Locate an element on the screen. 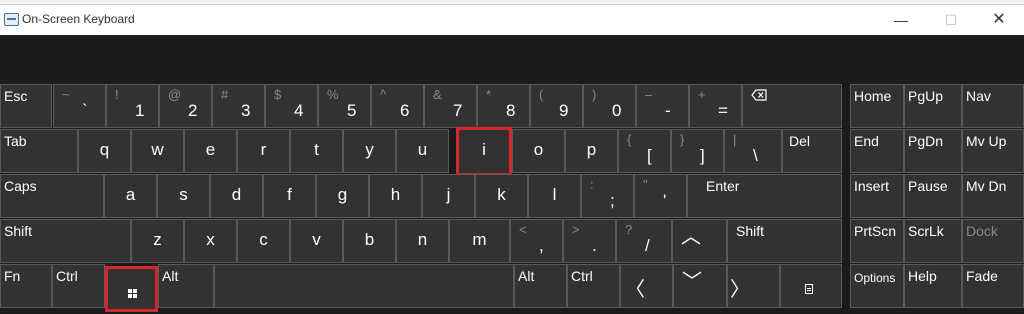 The height and width of the screenshot is (314, 1024). key-dock: Dock is located at coordinates (993, 241).